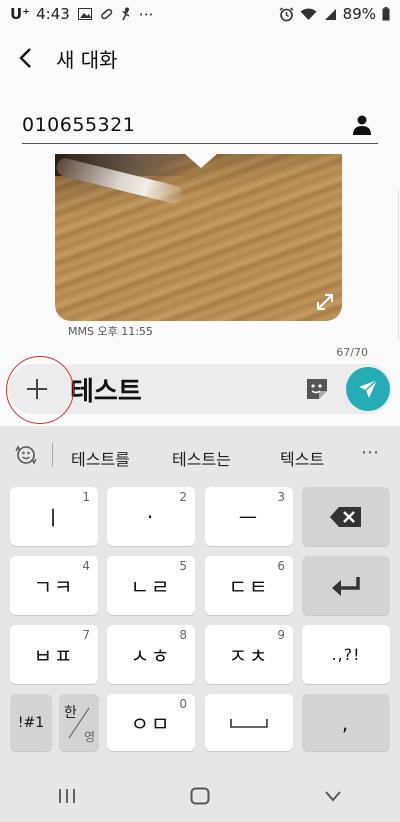 Image resolution: width=400 pixels, height=822 pixels. I want to click on suggestion-bar: 테스트를 테스트는 텍스트 ⋯, so click(200, 455).